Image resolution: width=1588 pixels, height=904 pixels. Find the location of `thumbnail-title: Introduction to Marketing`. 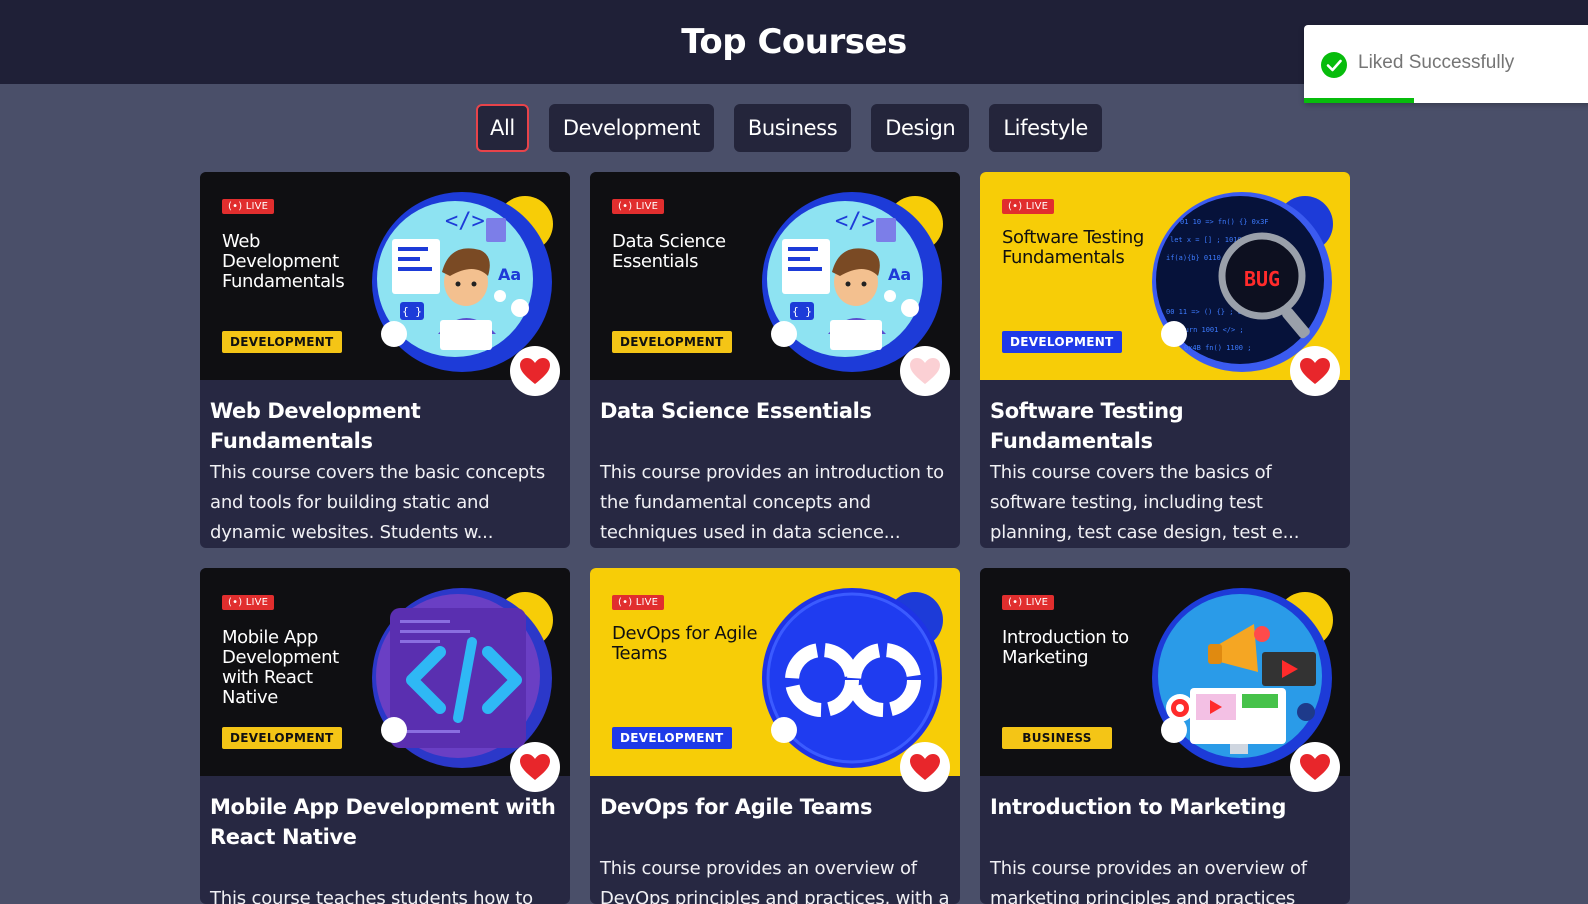

thumbnail-title: Introduction to Marketing is located at coordinates (1065, 647).